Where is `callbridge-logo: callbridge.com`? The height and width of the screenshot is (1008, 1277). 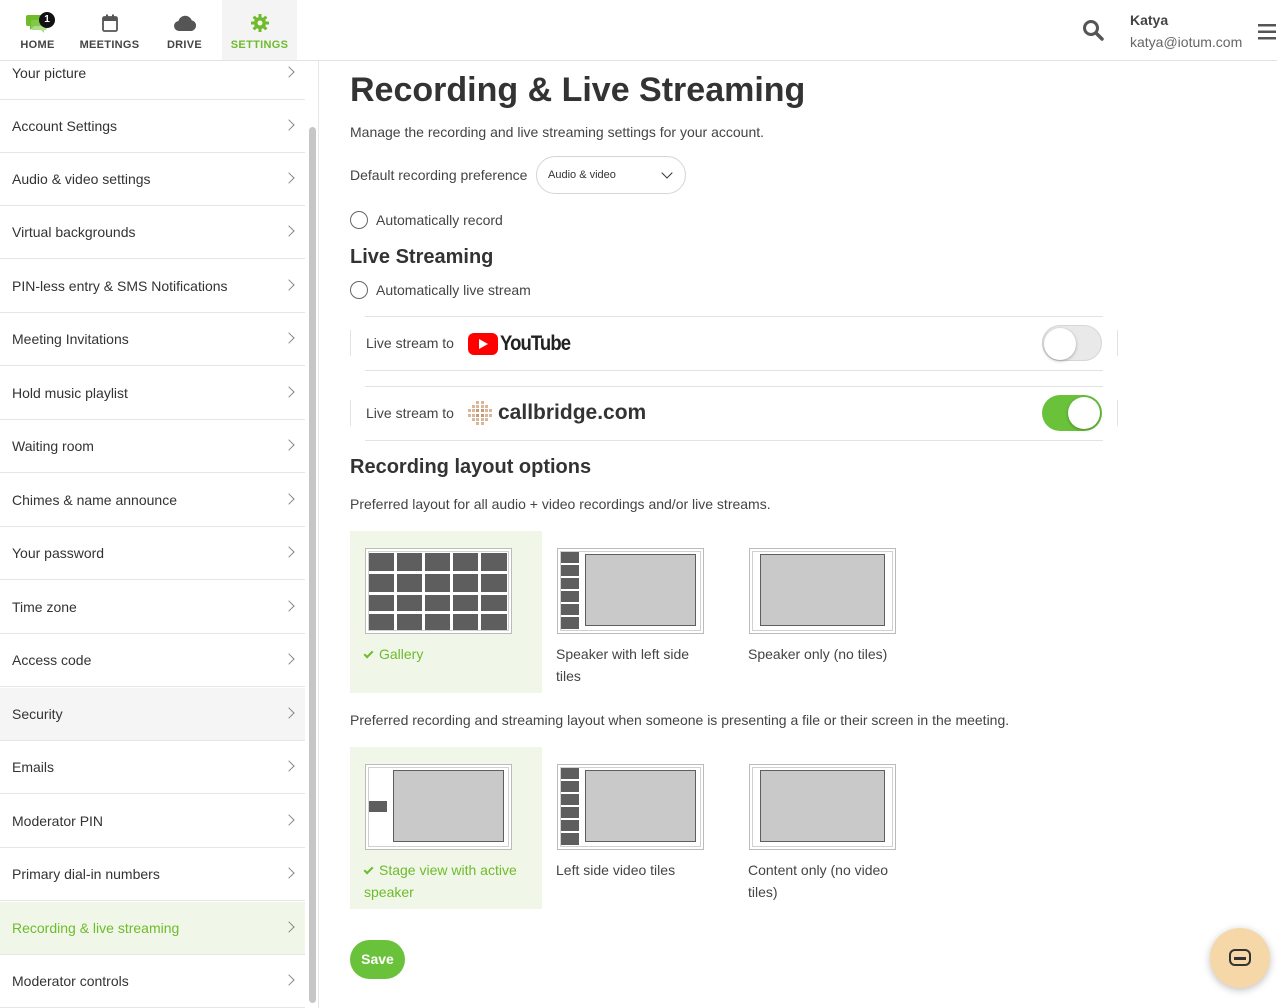
callbridge-logo: callbridge.com is located at coordinates (557, 413).